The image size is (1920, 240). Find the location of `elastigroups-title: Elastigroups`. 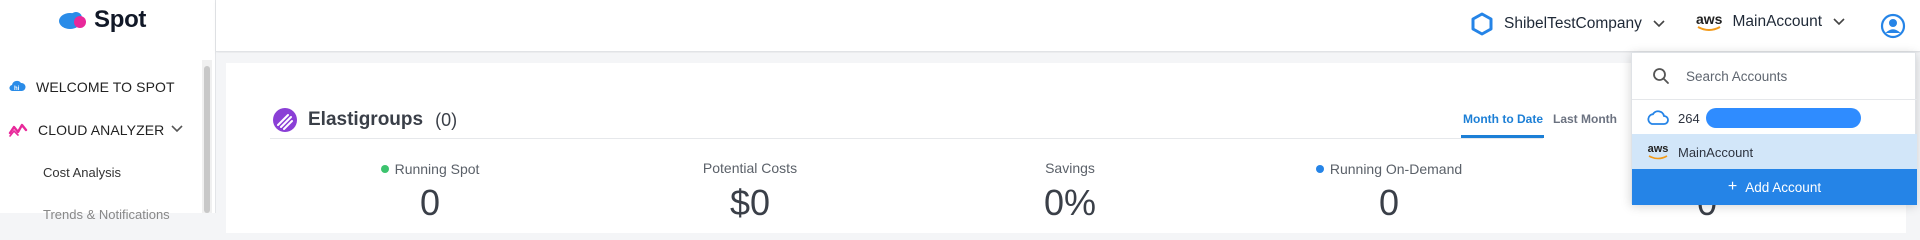

elastigroups-title: Elastigroups is located at coordinates (366, 119).